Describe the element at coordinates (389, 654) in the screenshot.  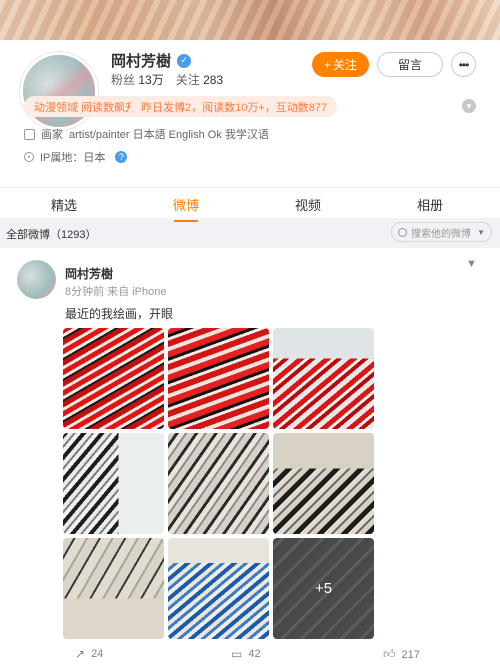
I see `thumbs-up-icon: 👍︎` at that location.